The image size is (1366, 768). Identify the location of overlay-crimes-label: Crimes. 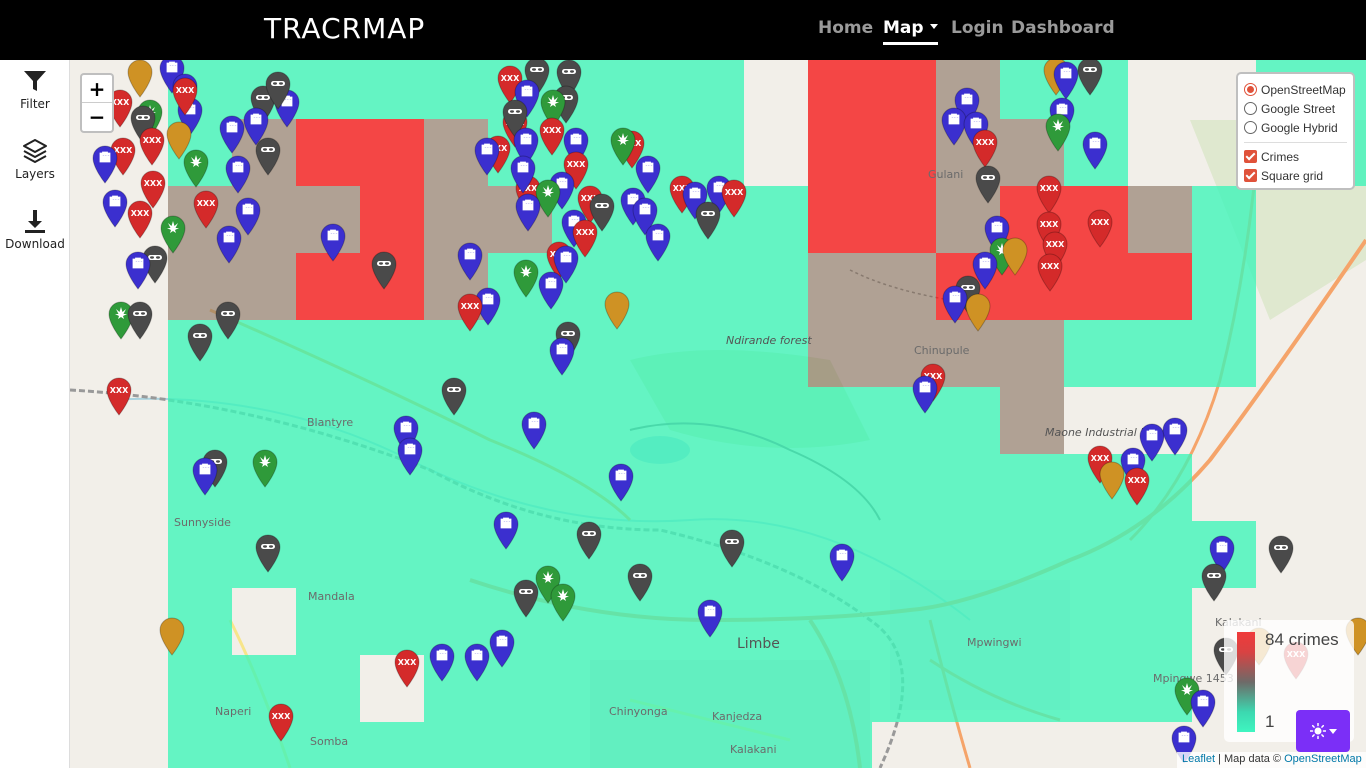
(1280, 156).